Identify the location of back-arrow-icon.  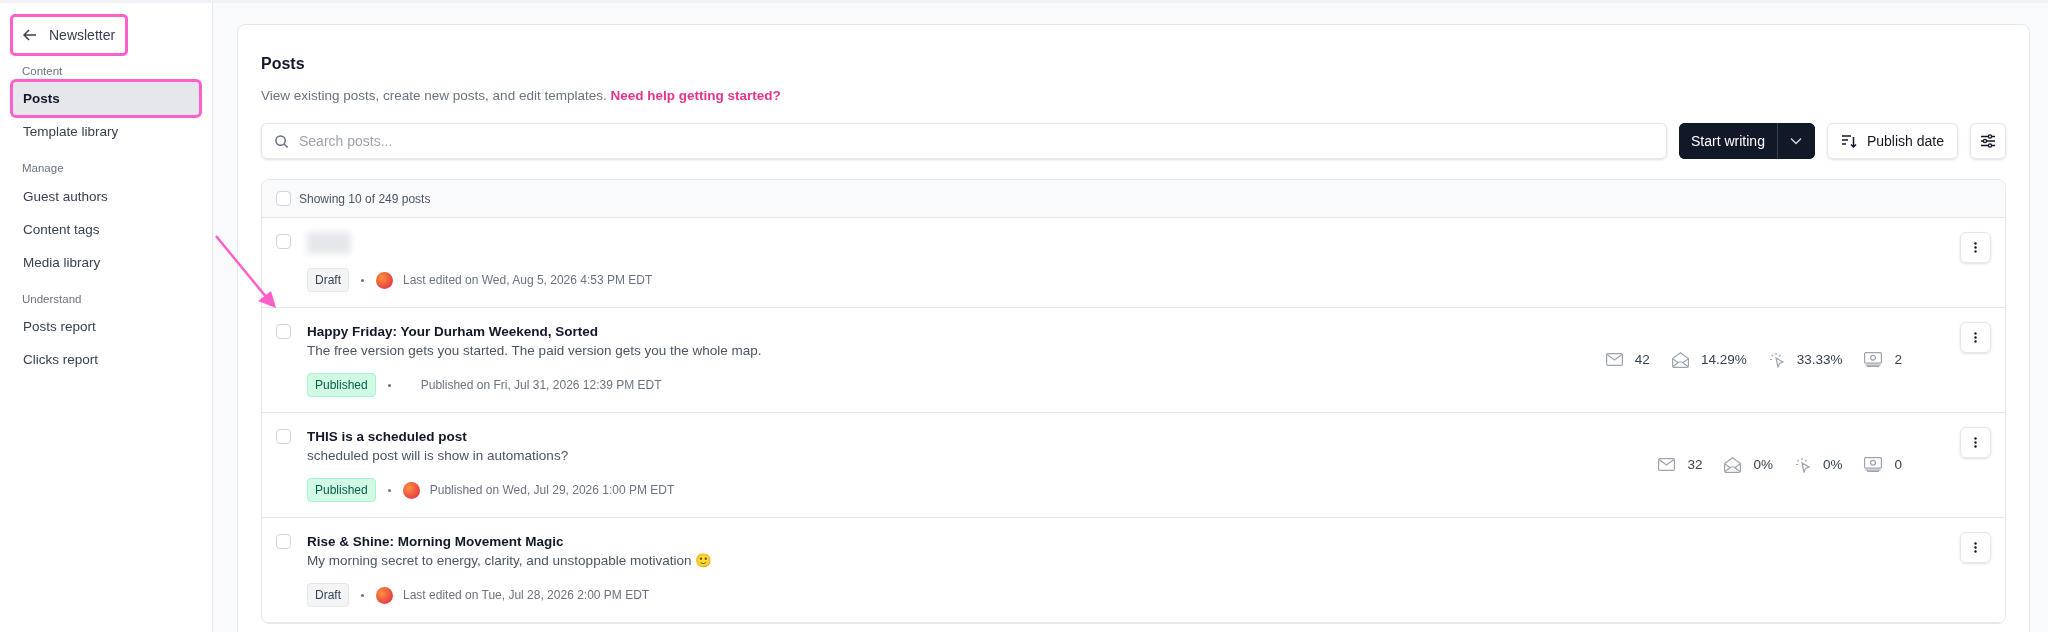
(30, 35).